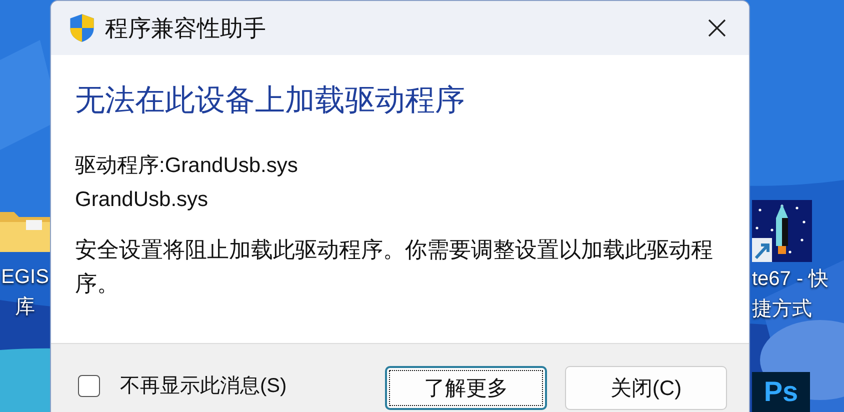 The image size is (844, 412). Describe the element at coordinates (717, 28) in the screenshot. I see `close-icon` at that location.